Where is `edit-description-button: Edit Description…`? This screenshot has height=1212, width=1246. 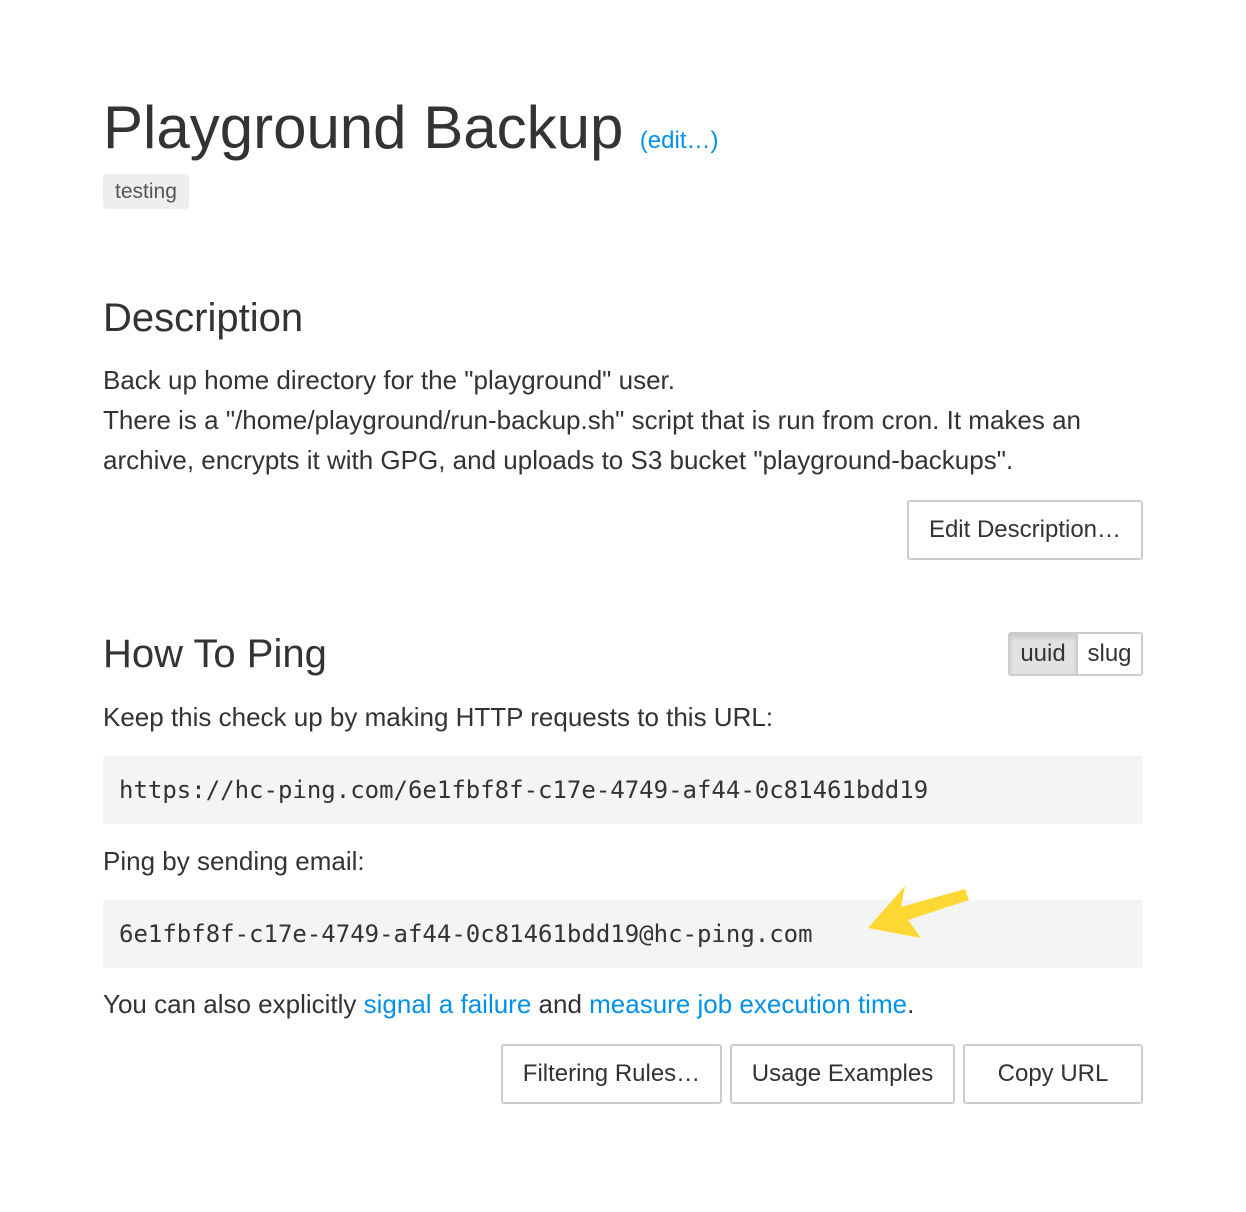 edit-description-button: Edit Description… is located at coordinates (1025, 530).